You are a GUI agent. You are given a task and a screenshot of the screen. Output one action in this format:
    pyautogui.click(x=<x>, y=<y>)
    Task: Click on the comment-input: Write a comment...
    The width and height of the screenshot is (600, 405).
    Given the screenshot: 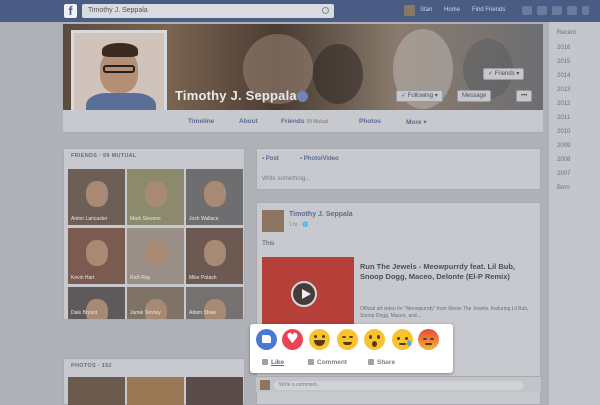 What is the action you would take?
    pyautogui.click(x=399, y=385)
    